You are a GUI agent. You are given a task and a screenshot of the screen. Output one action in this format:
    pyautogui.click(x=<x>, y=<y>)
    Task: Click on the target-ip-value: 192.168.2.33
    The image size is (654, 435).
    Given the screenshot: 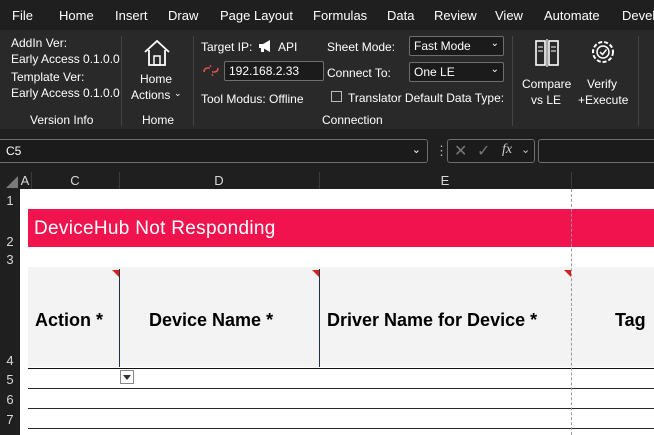 What is the action you would take?
    pyautogui.click(x=264, y=71)
    